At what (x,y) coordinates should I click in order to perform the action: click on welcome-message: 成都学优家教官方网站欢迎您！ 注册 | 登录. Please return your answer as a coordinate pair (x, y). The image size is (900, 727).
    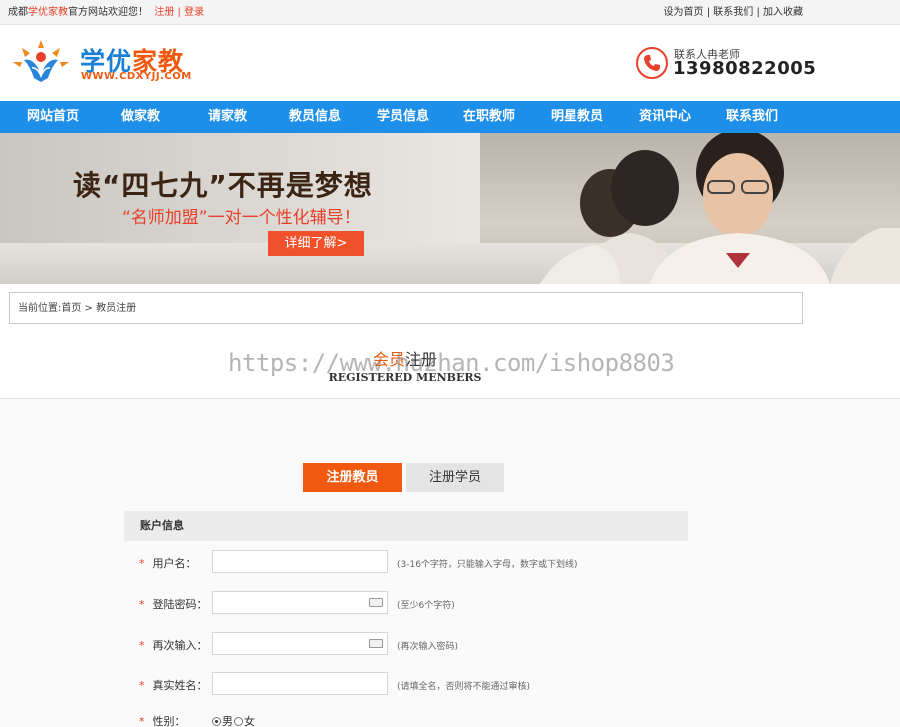
    Looking at the image, I should click on (106, 12).